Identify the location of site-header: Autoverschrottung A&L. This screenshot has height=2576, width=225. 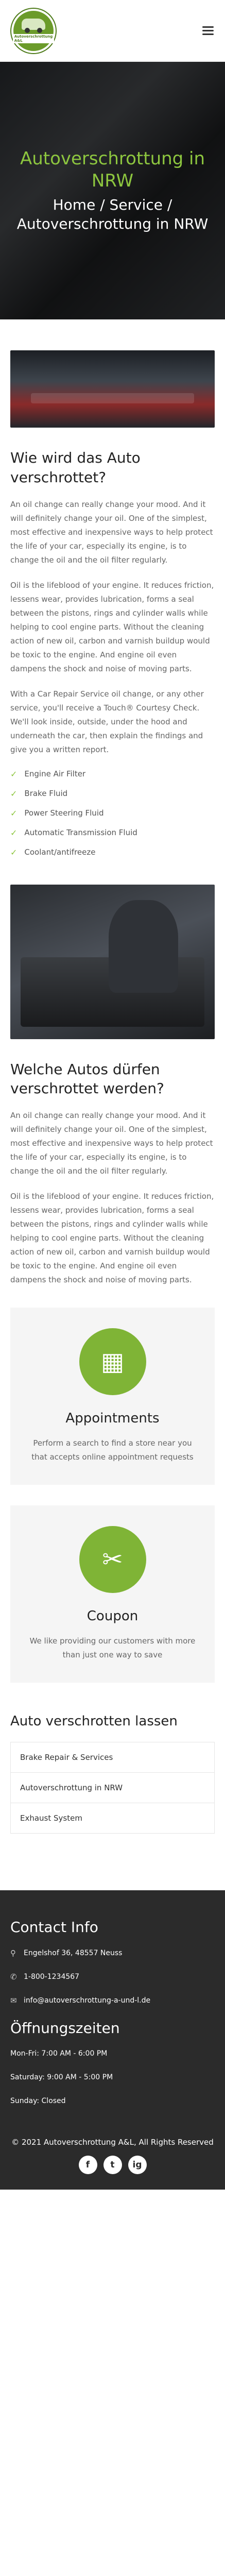
(112, 31).